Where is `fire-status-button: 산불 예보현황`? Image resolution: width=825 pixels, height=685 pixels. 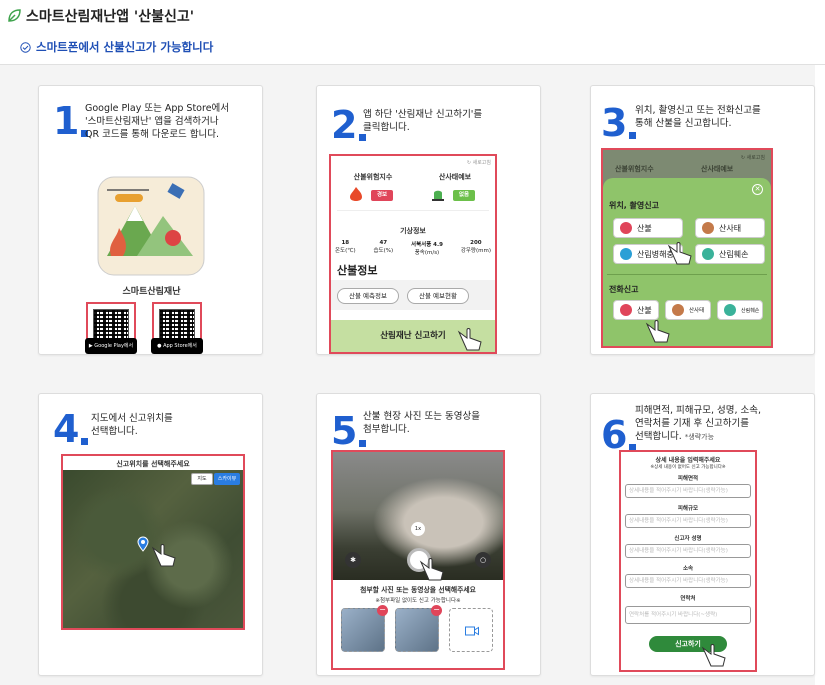 fire-status-button: 산불 예보현황 is located at coordinates (438, 296).